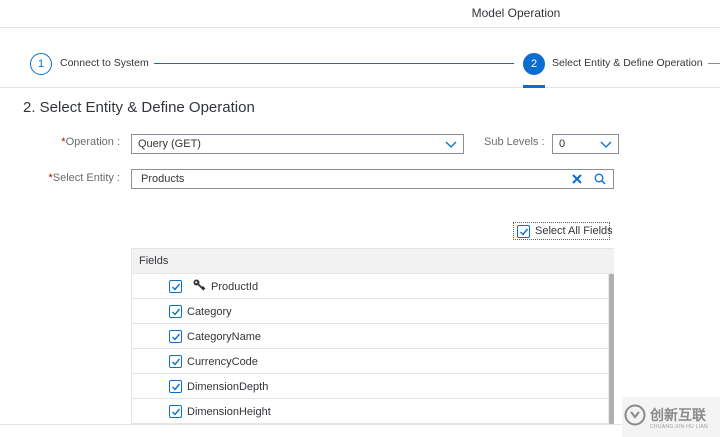 This screenshot has width=720, height=437. What do you see at coordinates (373, 261) in the screenshot?
I see `table-header: Fields` at bounding box center [373, 261].